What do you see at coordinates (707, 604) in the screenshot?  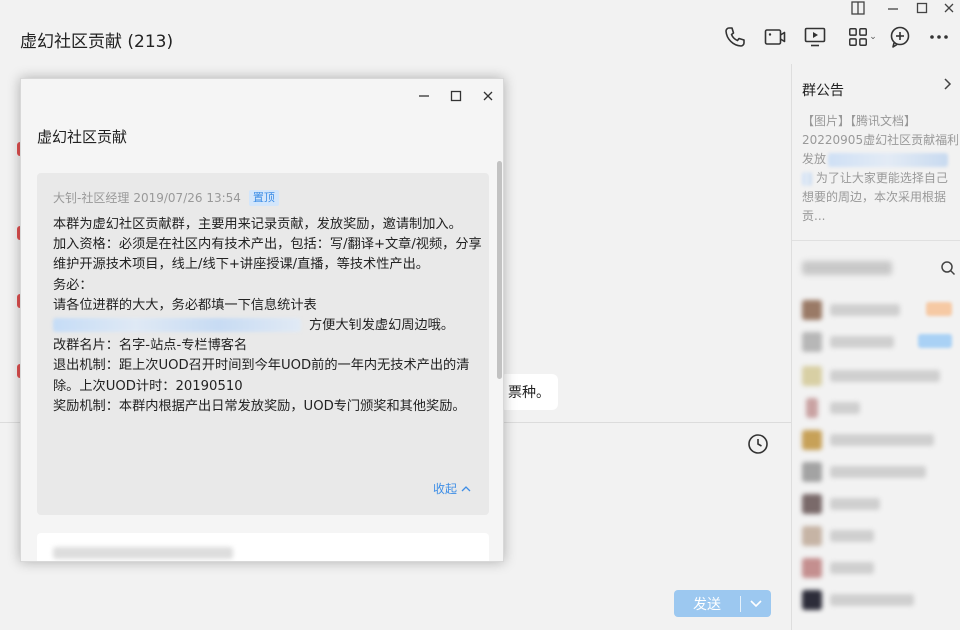 I see `send-button-label: 发送` at bounding box center [707, 604].